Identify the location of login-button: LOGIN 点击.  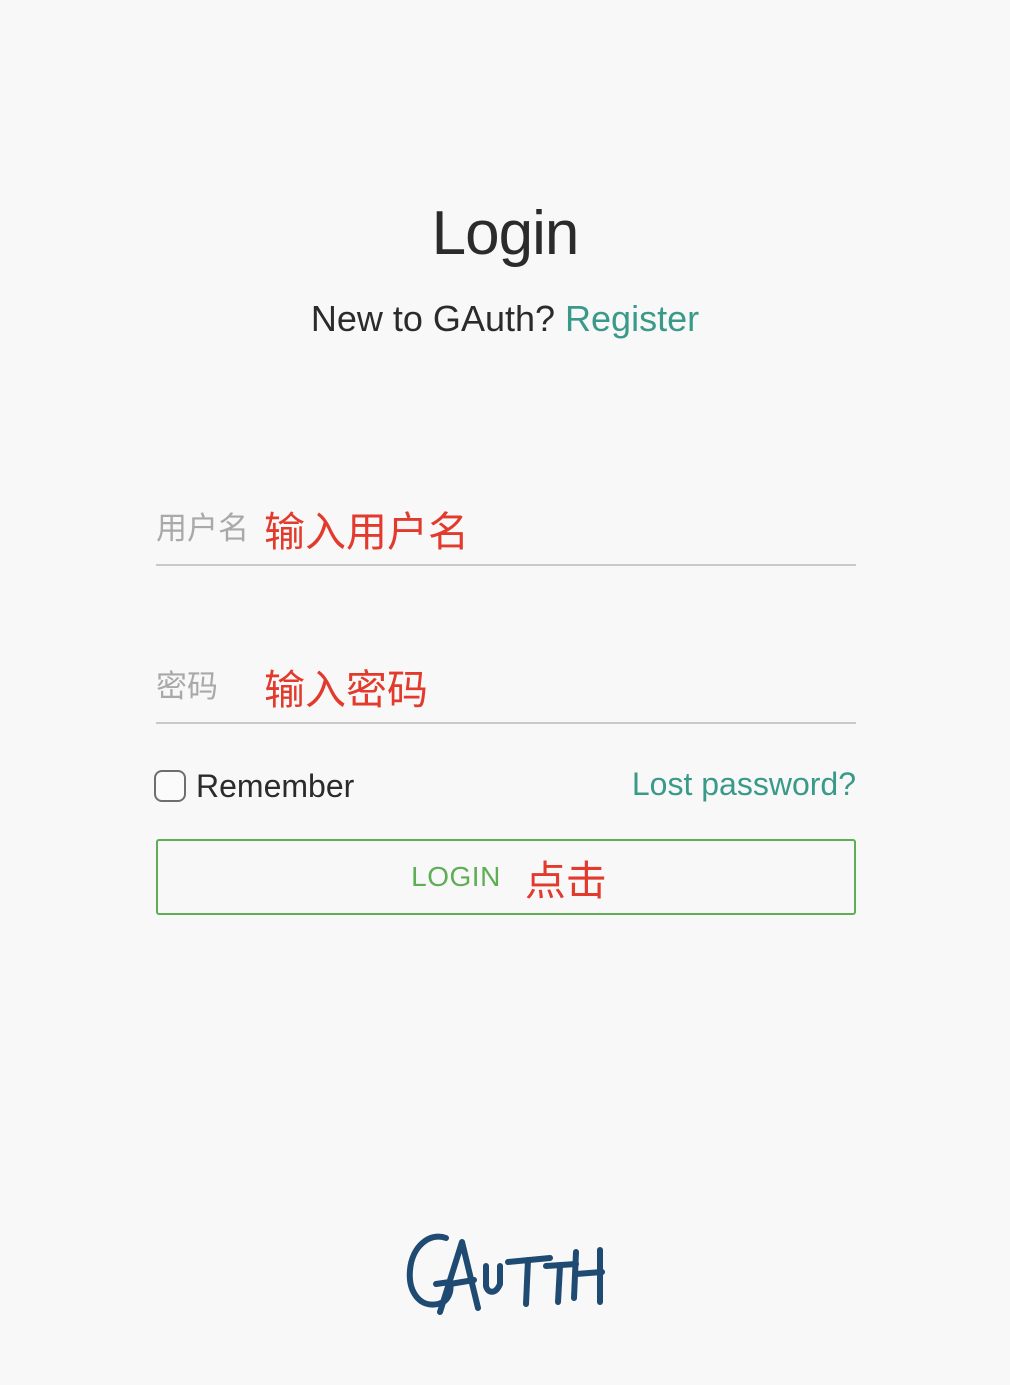
(506, 877).